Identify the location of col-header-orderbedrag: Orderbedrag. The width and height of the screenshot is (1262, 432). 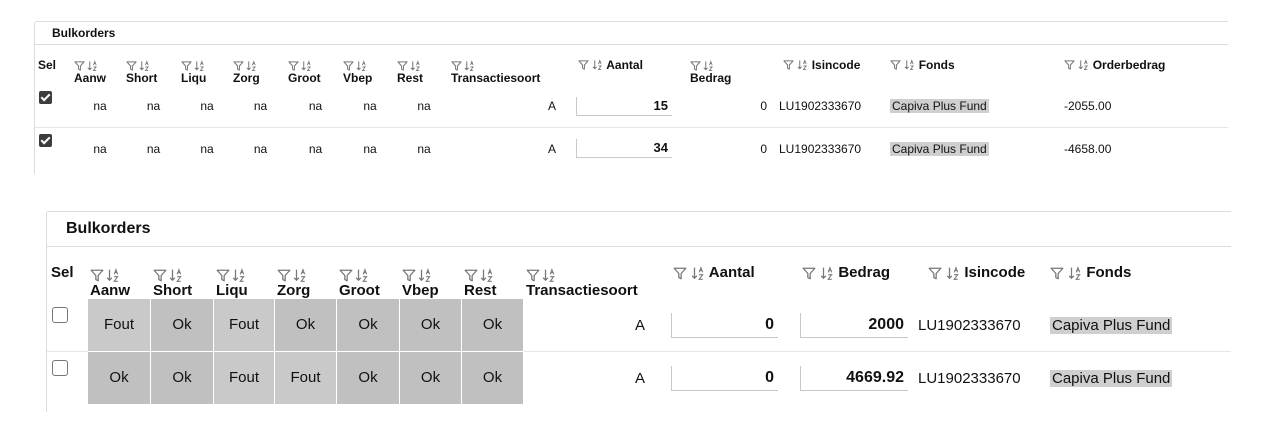
(1143, 65).